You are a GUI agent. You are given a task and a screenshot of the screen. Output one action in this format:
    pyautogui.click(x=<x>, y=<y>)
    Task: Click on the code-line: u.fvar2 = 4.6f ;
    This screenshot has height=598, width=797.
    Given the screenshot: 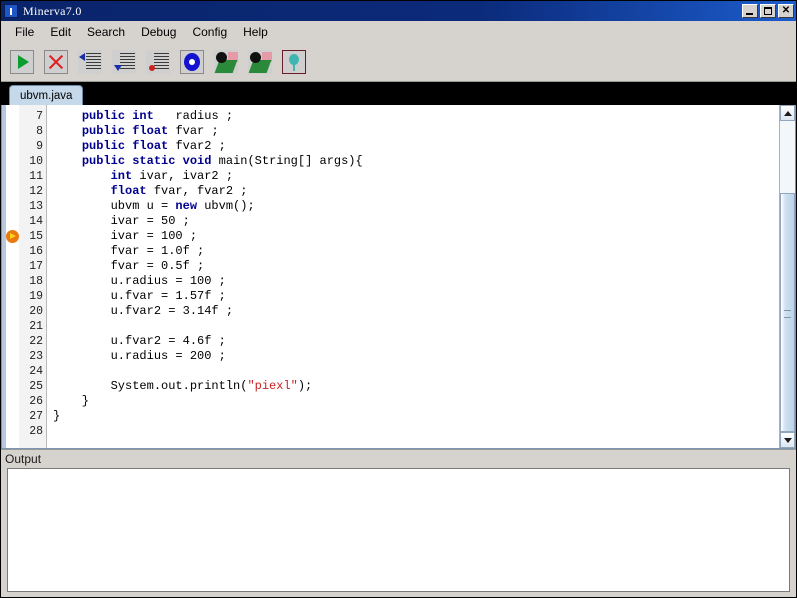 What is the action you would take?
    pyautogui.click(x=413, y=341)
    